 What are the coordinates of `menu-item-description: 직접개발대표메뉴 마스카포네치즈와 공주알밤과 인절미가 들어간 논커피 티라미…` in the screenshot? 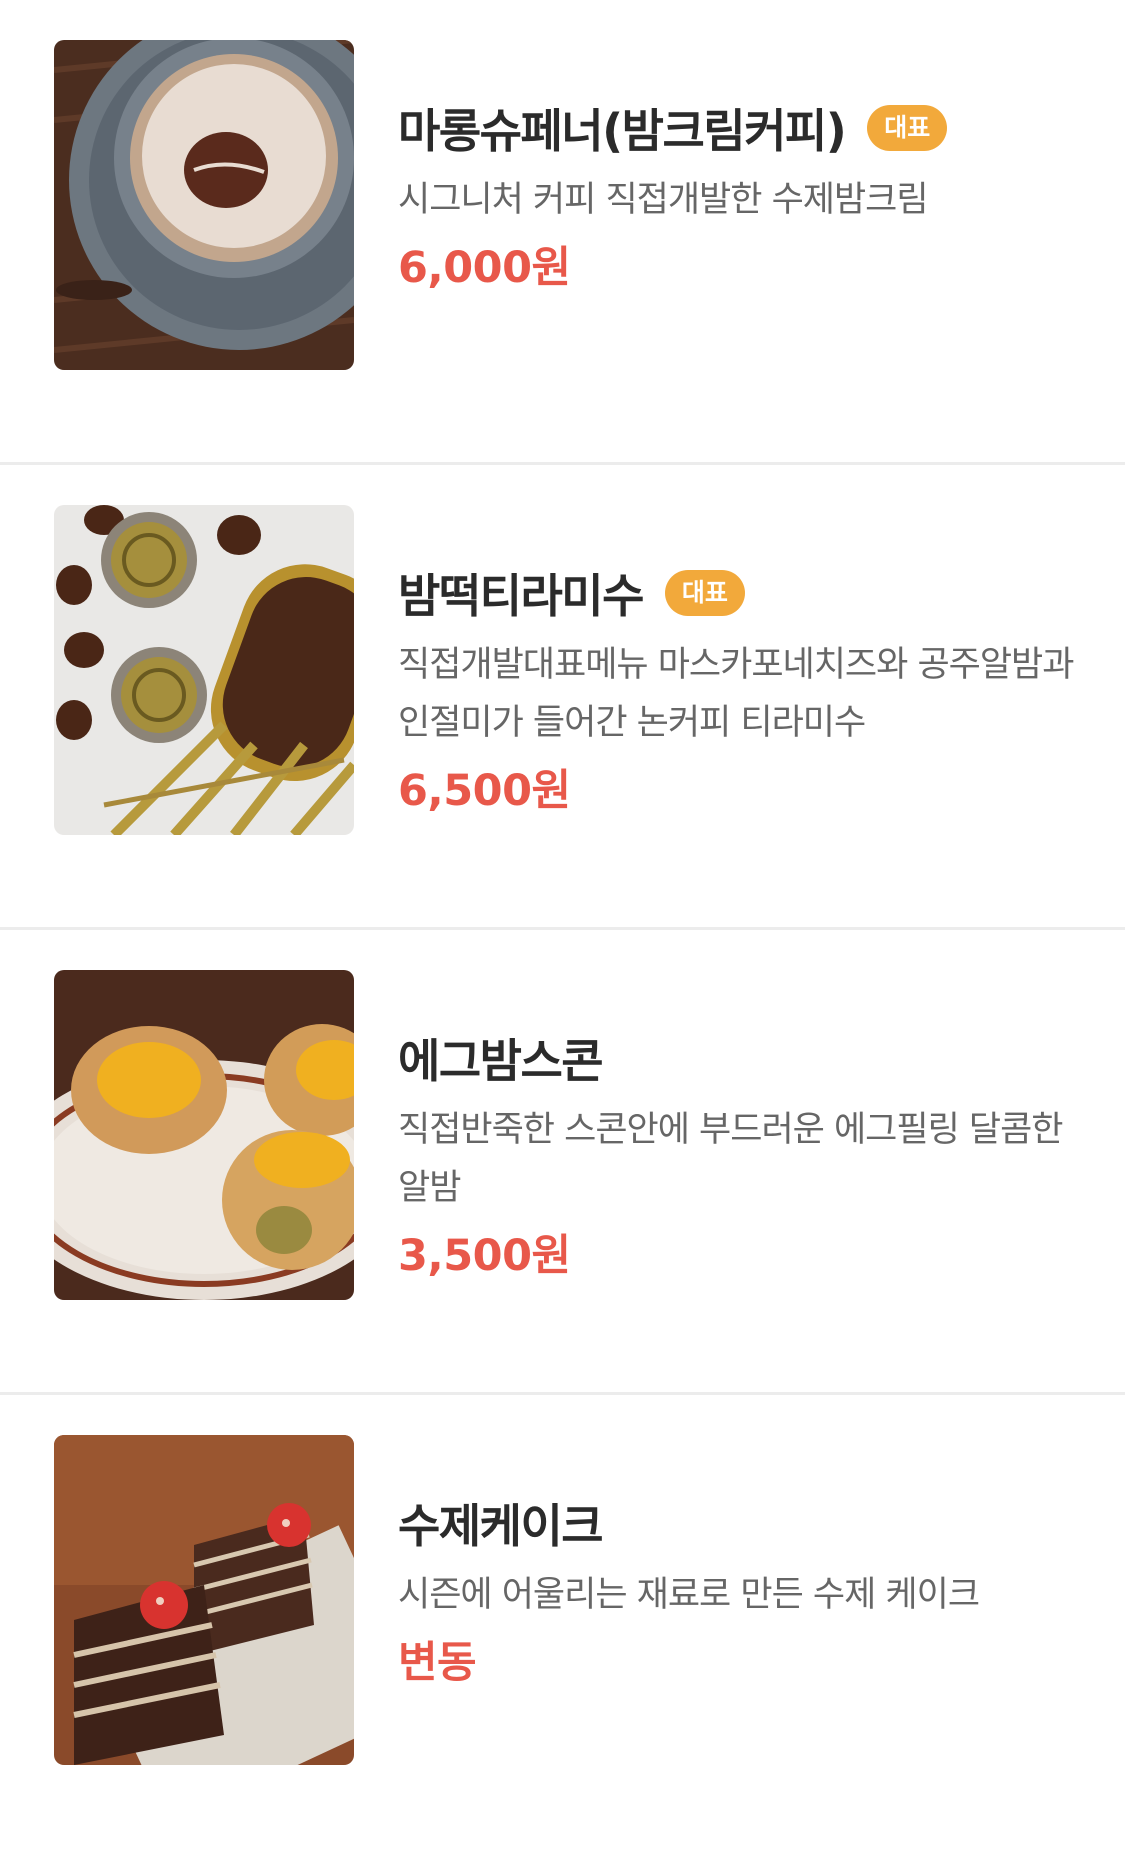 It's located at (736, 694).